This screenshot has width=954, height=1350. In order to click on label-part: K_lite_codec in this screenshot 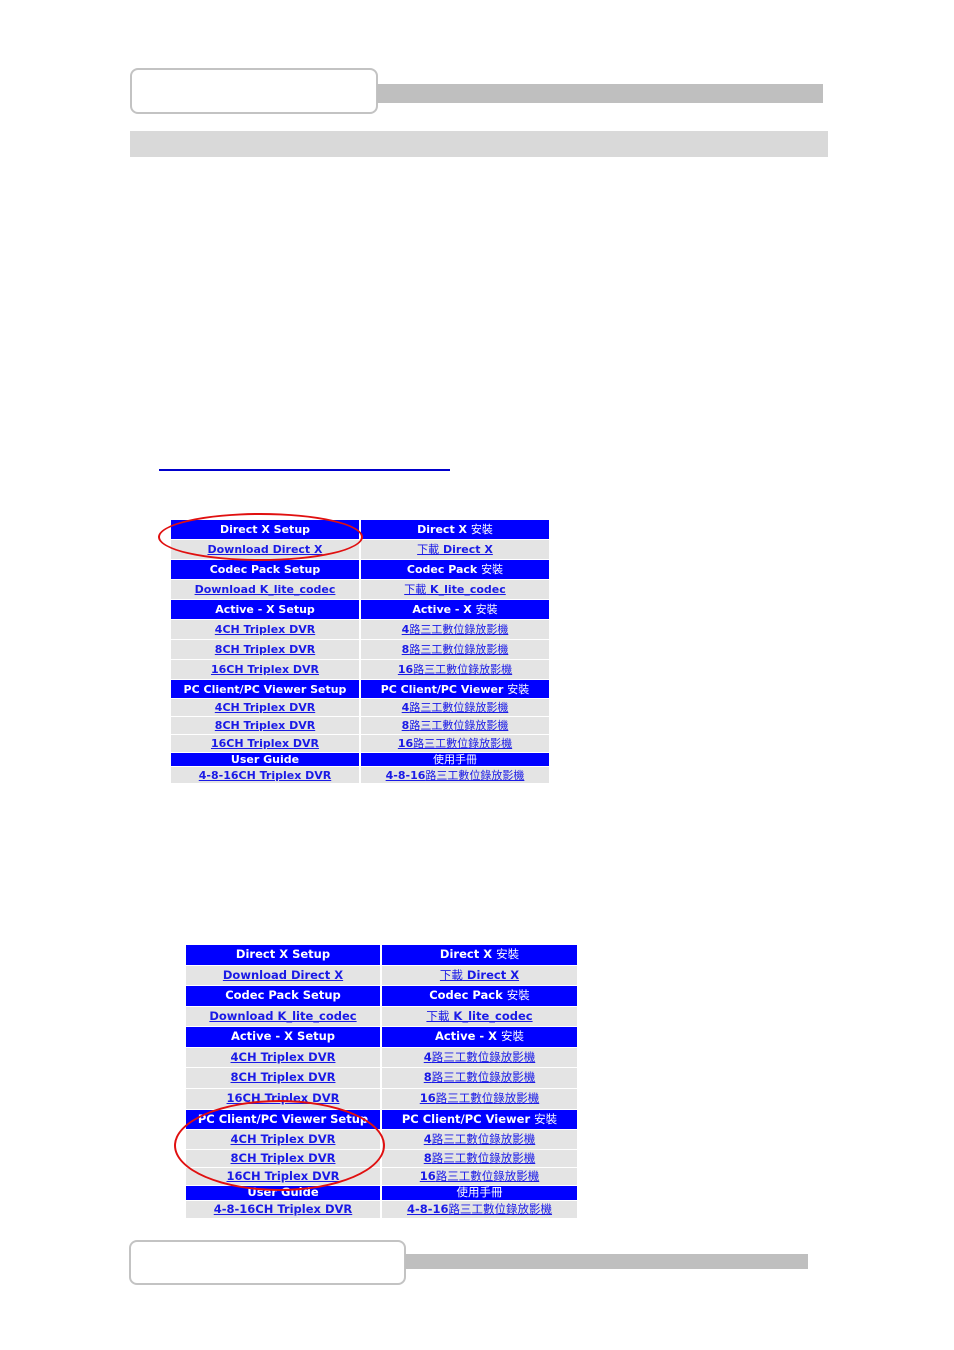, I will do `click(466, 589)`.